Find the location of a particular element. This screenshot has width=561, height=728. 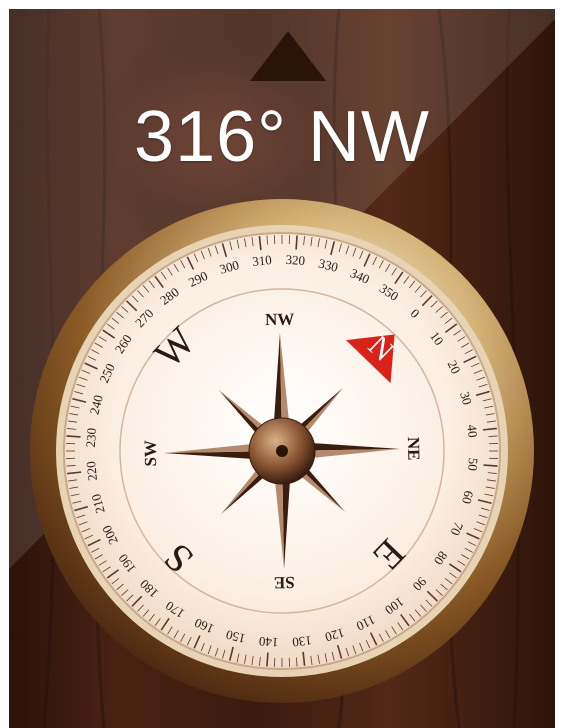

intercardinal-label: SW is located at coordinates (150, 453).